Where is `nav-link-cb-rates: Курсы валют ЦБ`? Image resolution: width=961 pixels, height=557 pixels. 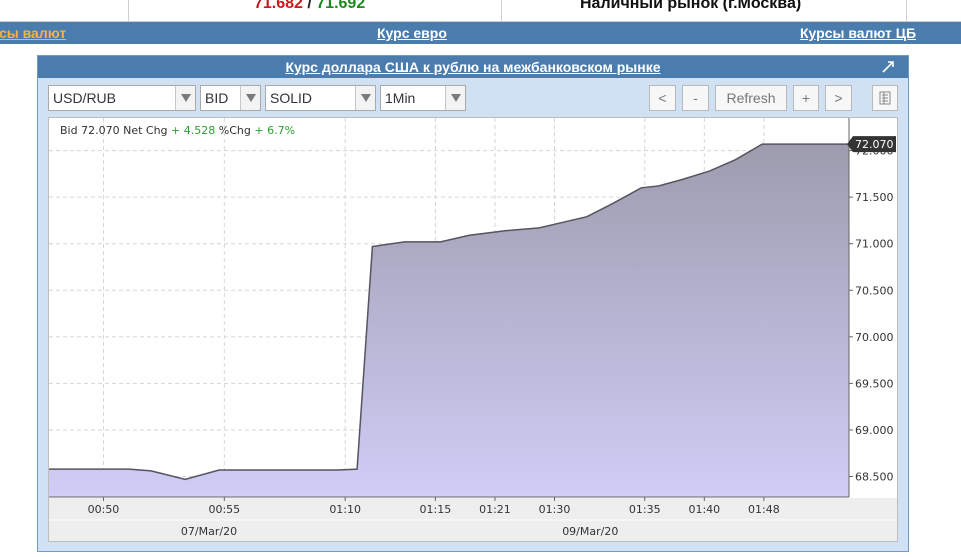 nav-link-cb-rates: Курсы валют ЦБ is located at coordinates (858, 33).